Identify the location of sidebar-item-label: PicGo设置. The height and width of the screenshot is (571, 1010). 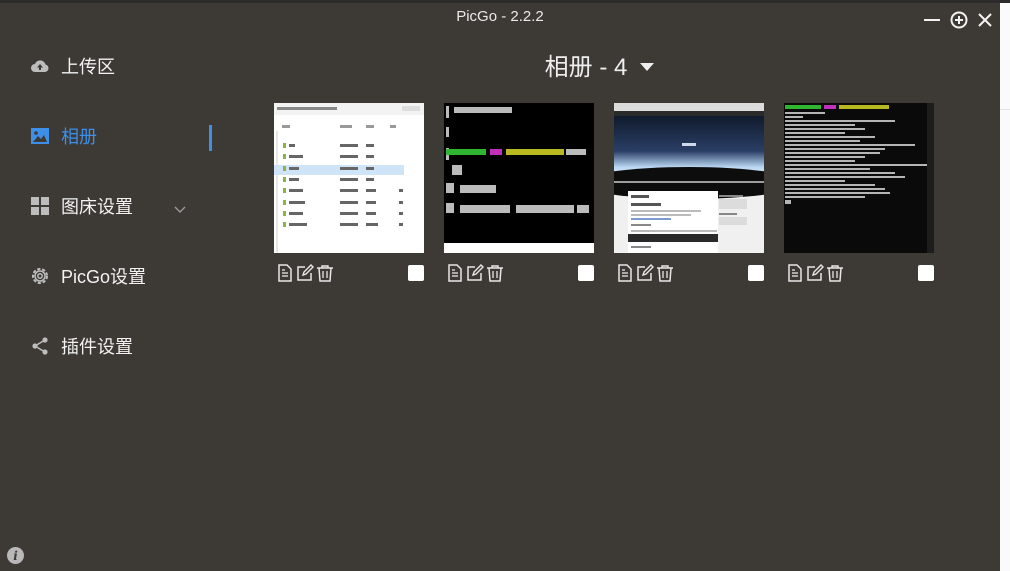
(104, 277).